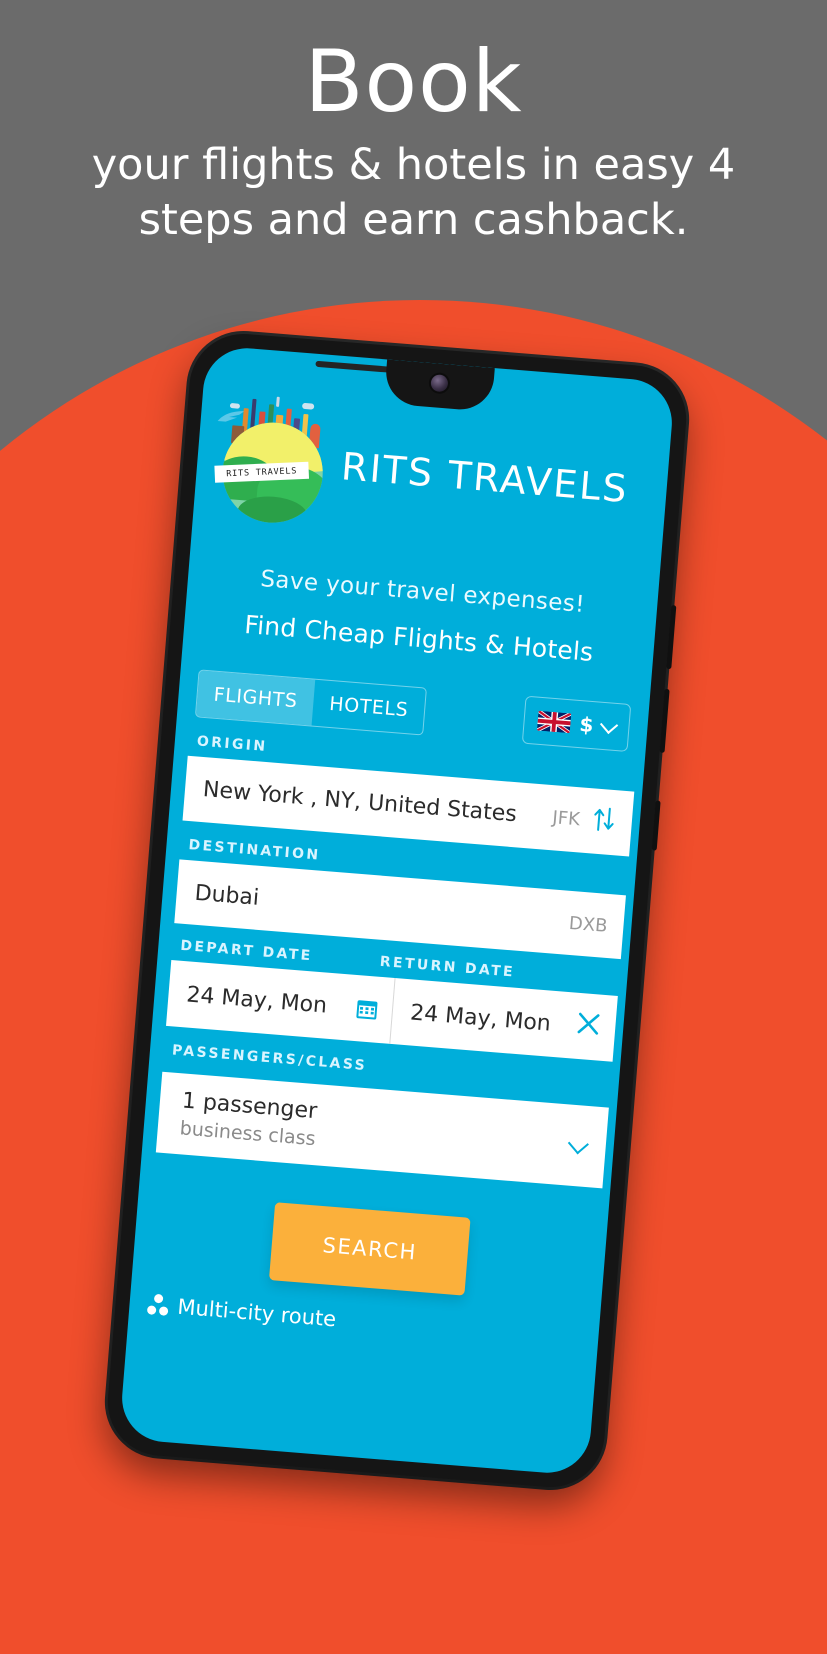 The width and height of the screenshot is (827, 1654). I want to click on tab-flights: FLIGHTS, so click(255, 698).